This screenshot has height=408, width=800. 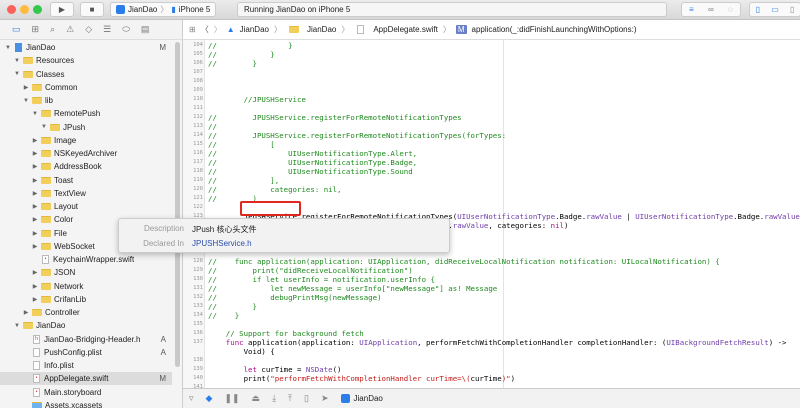 I want to click on utilities-toggle-icon: ▯, so click(x=792, y=9).